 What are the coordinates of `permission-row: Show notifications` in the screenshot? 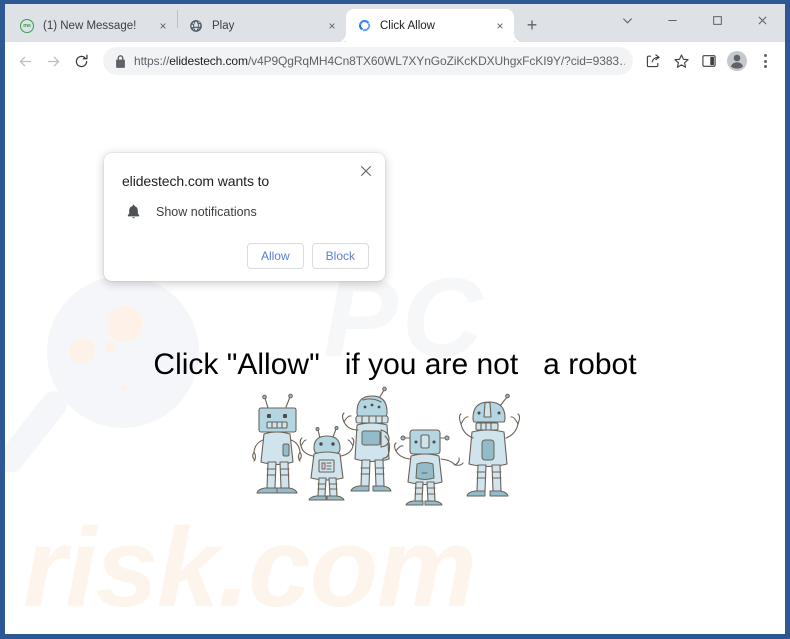 It's located at (246, 212).